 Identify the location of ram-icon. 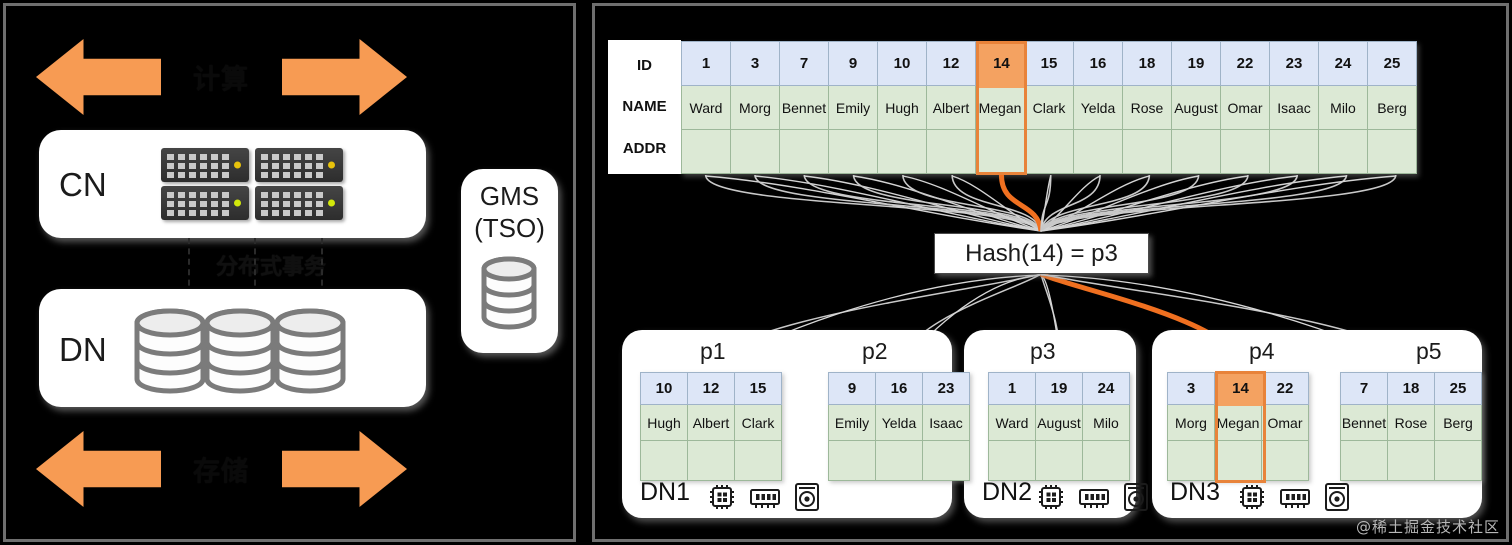
(1295, 498).